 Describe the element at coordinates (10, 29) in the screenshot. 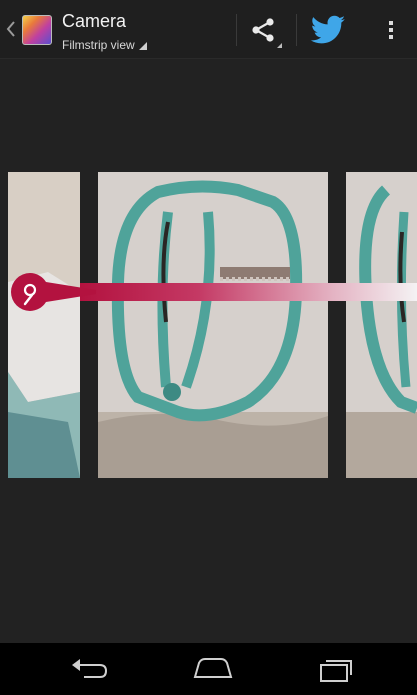

I see `chevron-left-icon` at that location.